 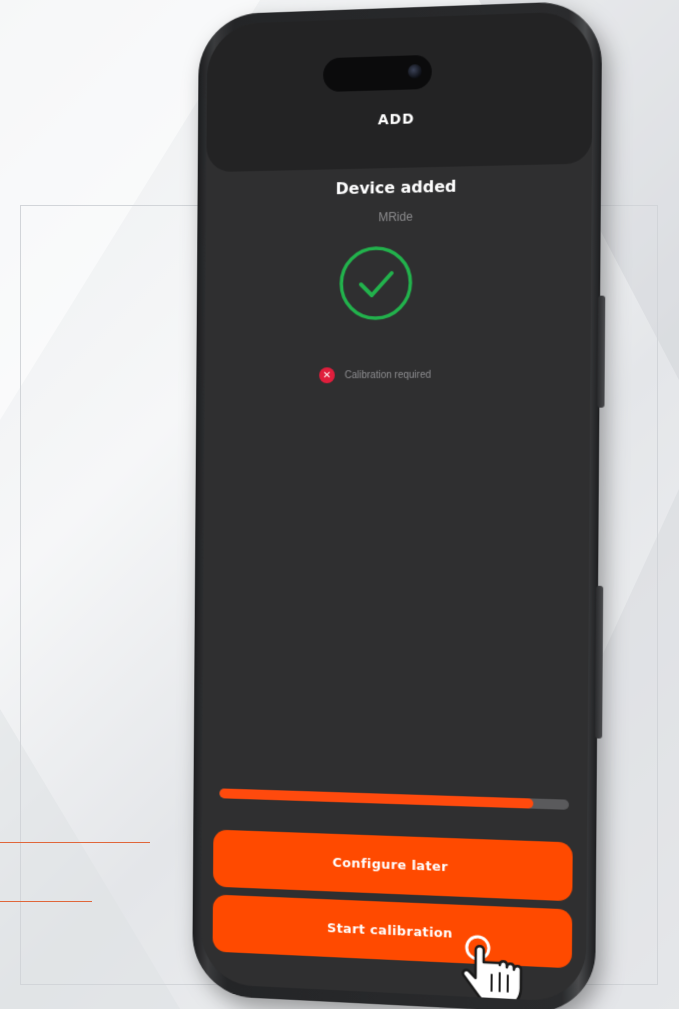 I want to click on progress-bar, so click(x=394, y=799).